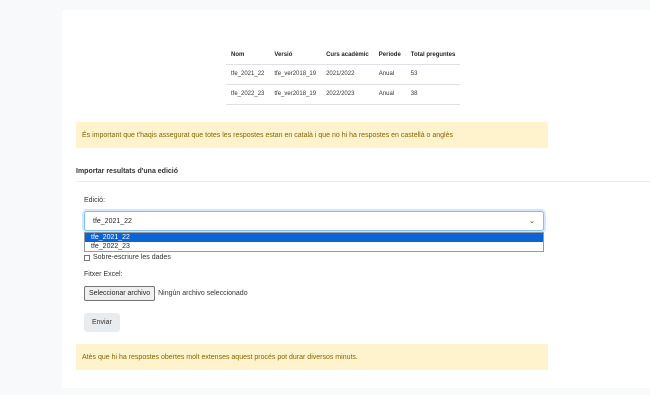 The image size is (650, 395). Describe the element at coordinates (248, 74) in the screenshot. I see `cell-nom: tfe_2021_22` at that location.